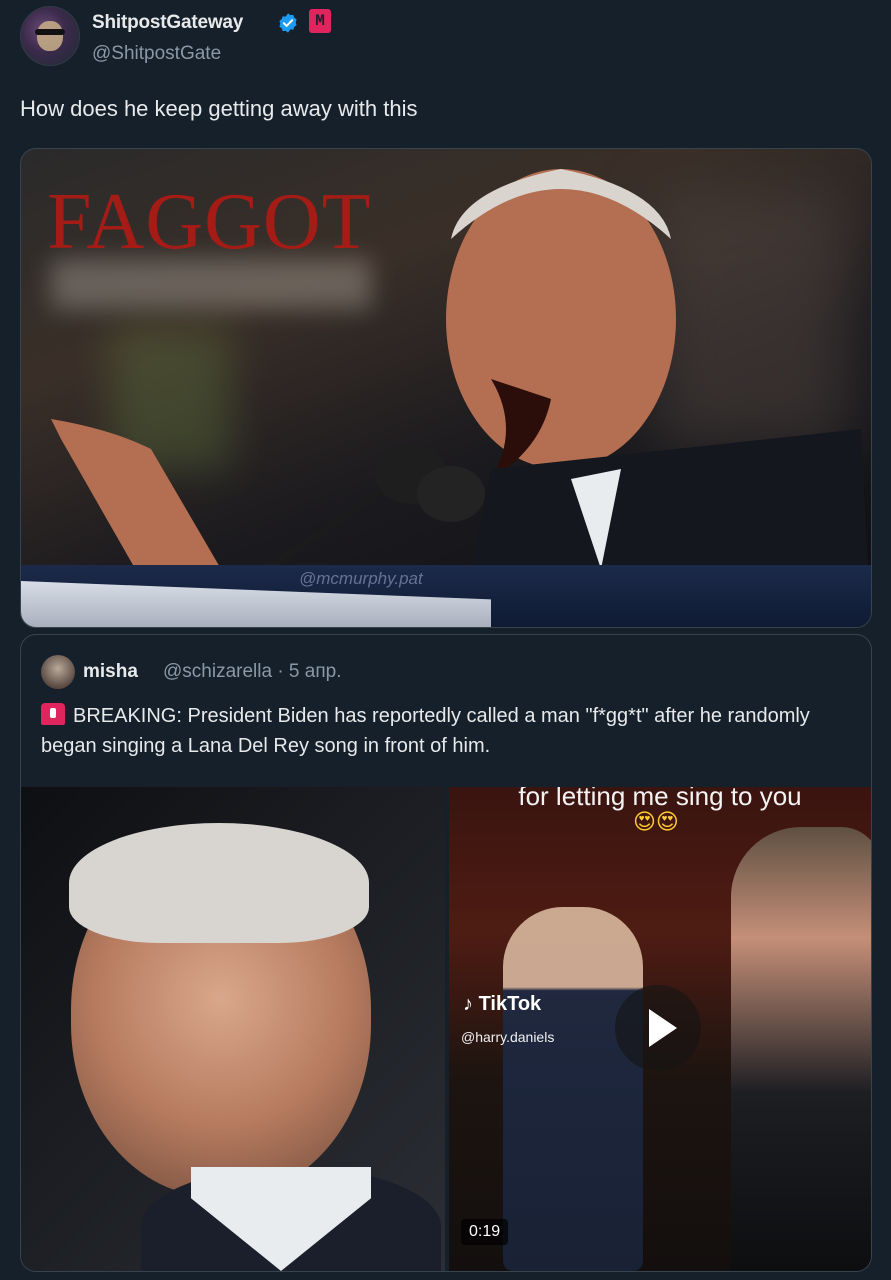 This screenshot has width=891, height=1280. I want to click on video-person, so click(573, 1089).